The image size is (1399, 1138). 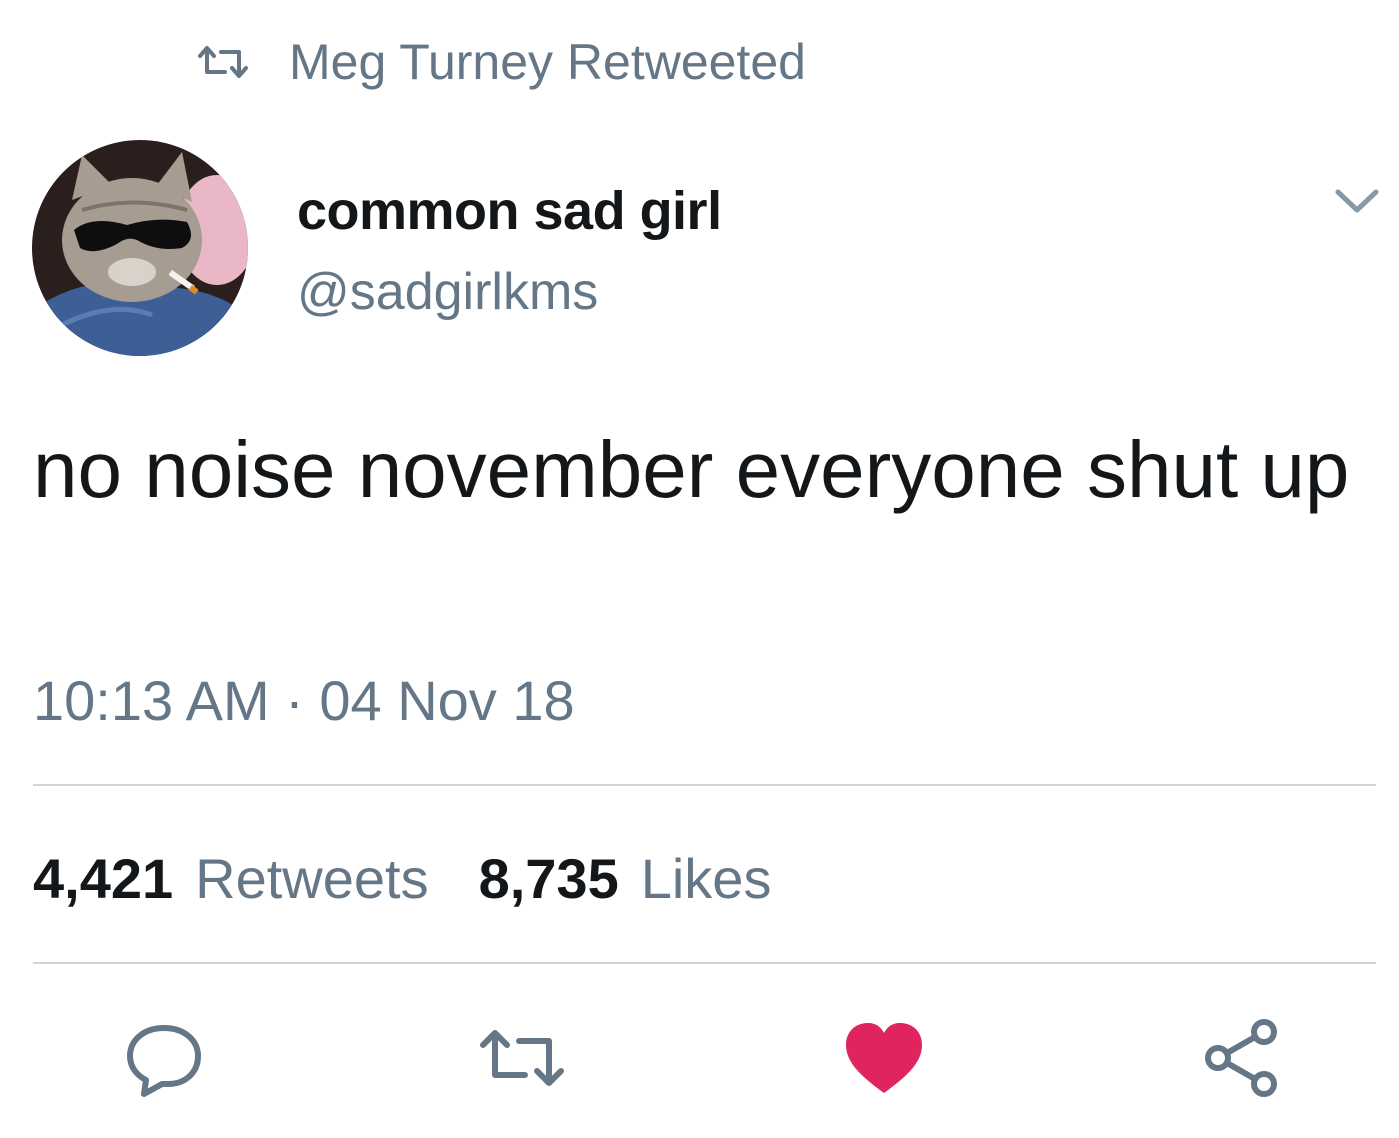 I want to click on tweet-text: no noise november everyone shut up, so click(x=691, y=469).